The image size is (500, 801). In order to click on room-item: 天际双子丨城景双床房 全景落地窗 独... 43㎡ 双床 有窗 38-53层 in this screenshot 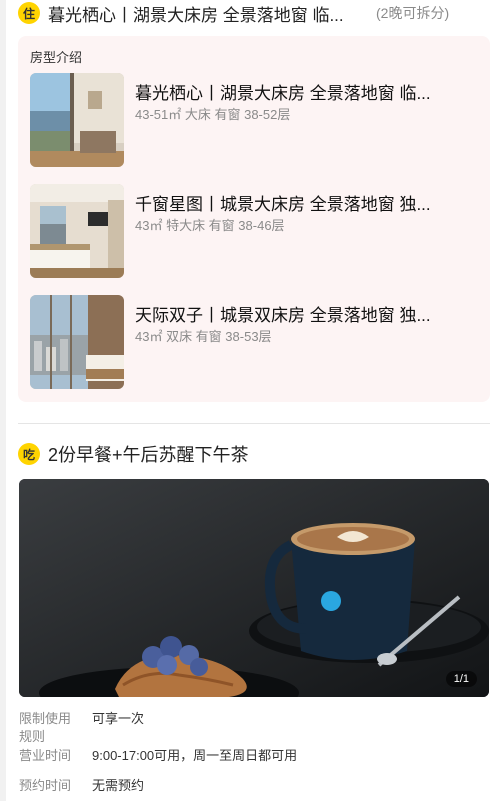, I will do `click(256, 343)`.